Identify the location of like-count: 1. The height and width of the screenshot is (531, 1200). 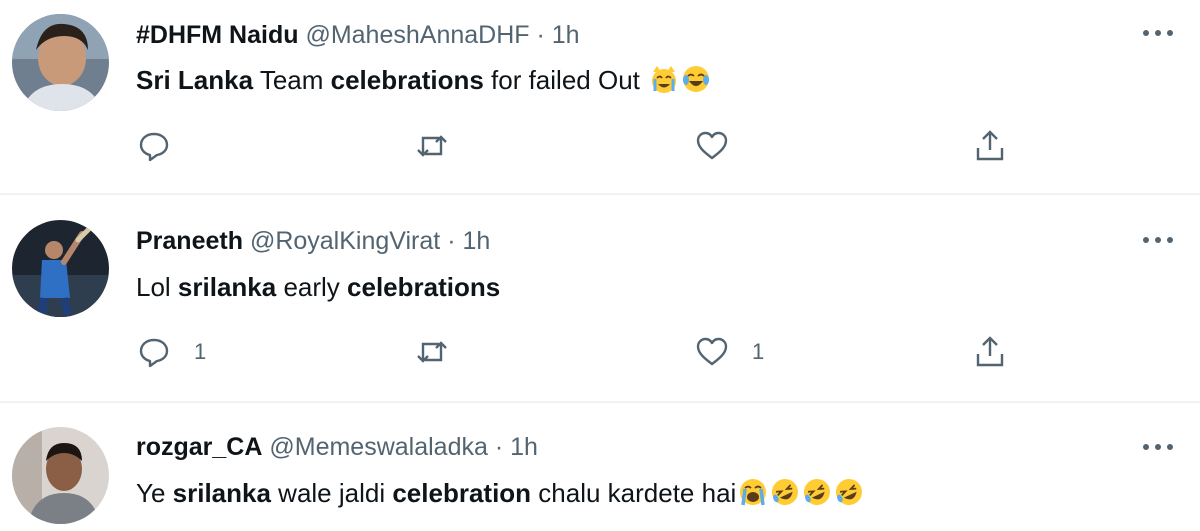
(758, 351).